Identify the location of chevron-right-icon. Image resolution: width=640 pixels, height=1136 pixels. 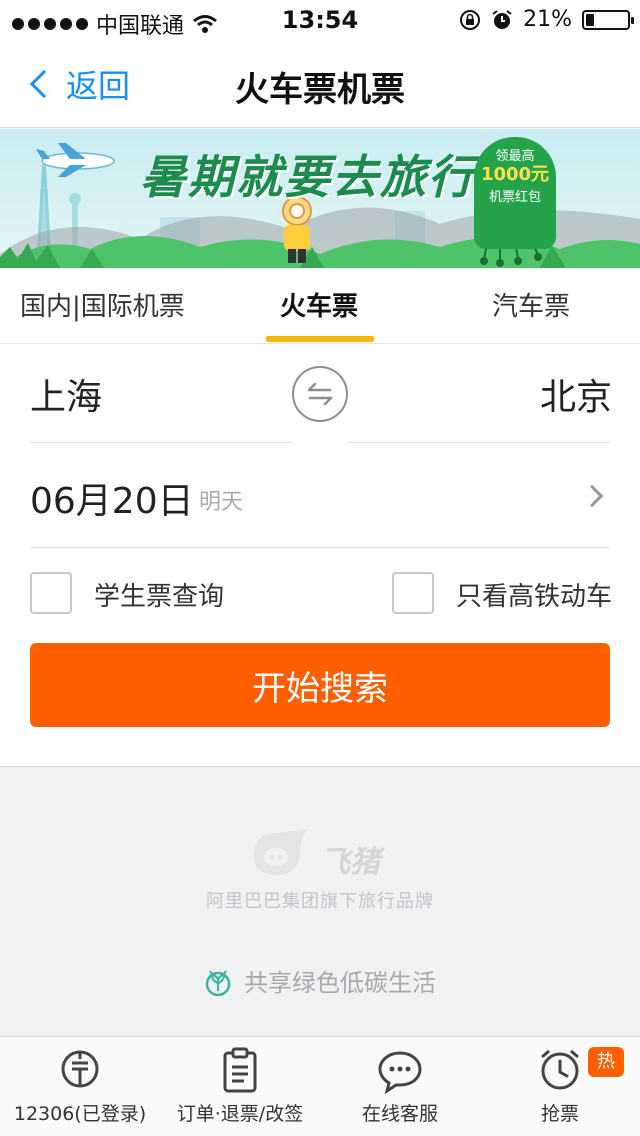
(592, 496).